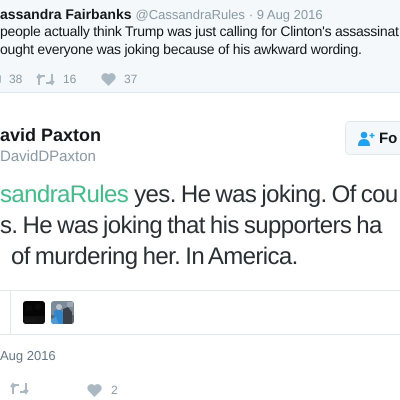  I want to click on like-count: 2, so click(114, 390).